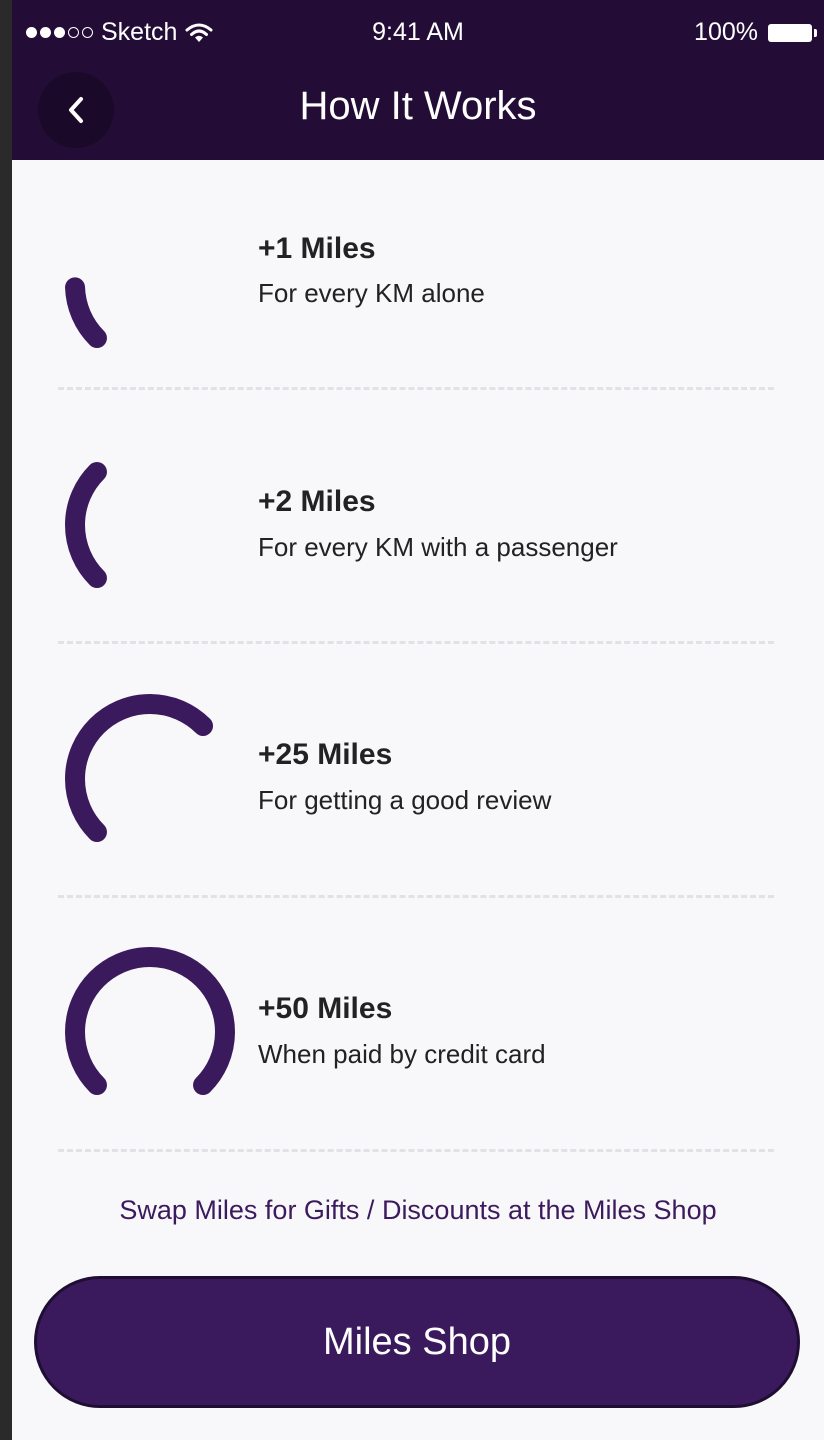  What do you see at coordinates (317, 501) in the screenshot?
I see `reward-title: +2 Miles` at bounding box center [317, 501].